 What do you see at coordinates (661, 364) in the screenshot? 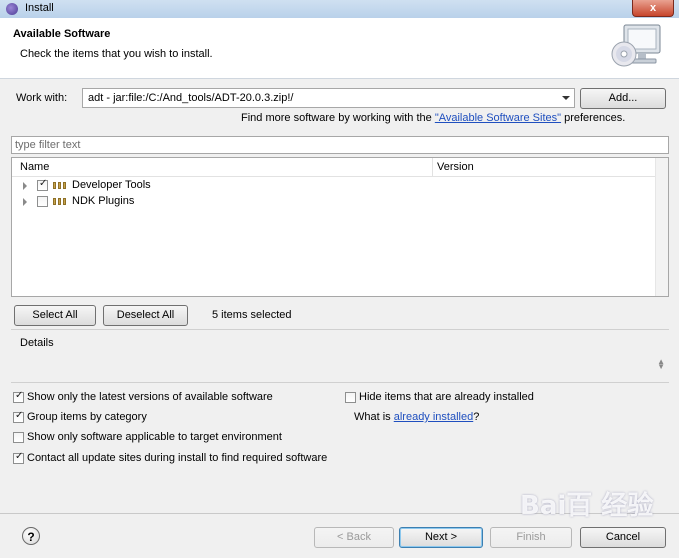
I see `details-scroll-icon: ▲ ▼` at bounding box center [661, 364].